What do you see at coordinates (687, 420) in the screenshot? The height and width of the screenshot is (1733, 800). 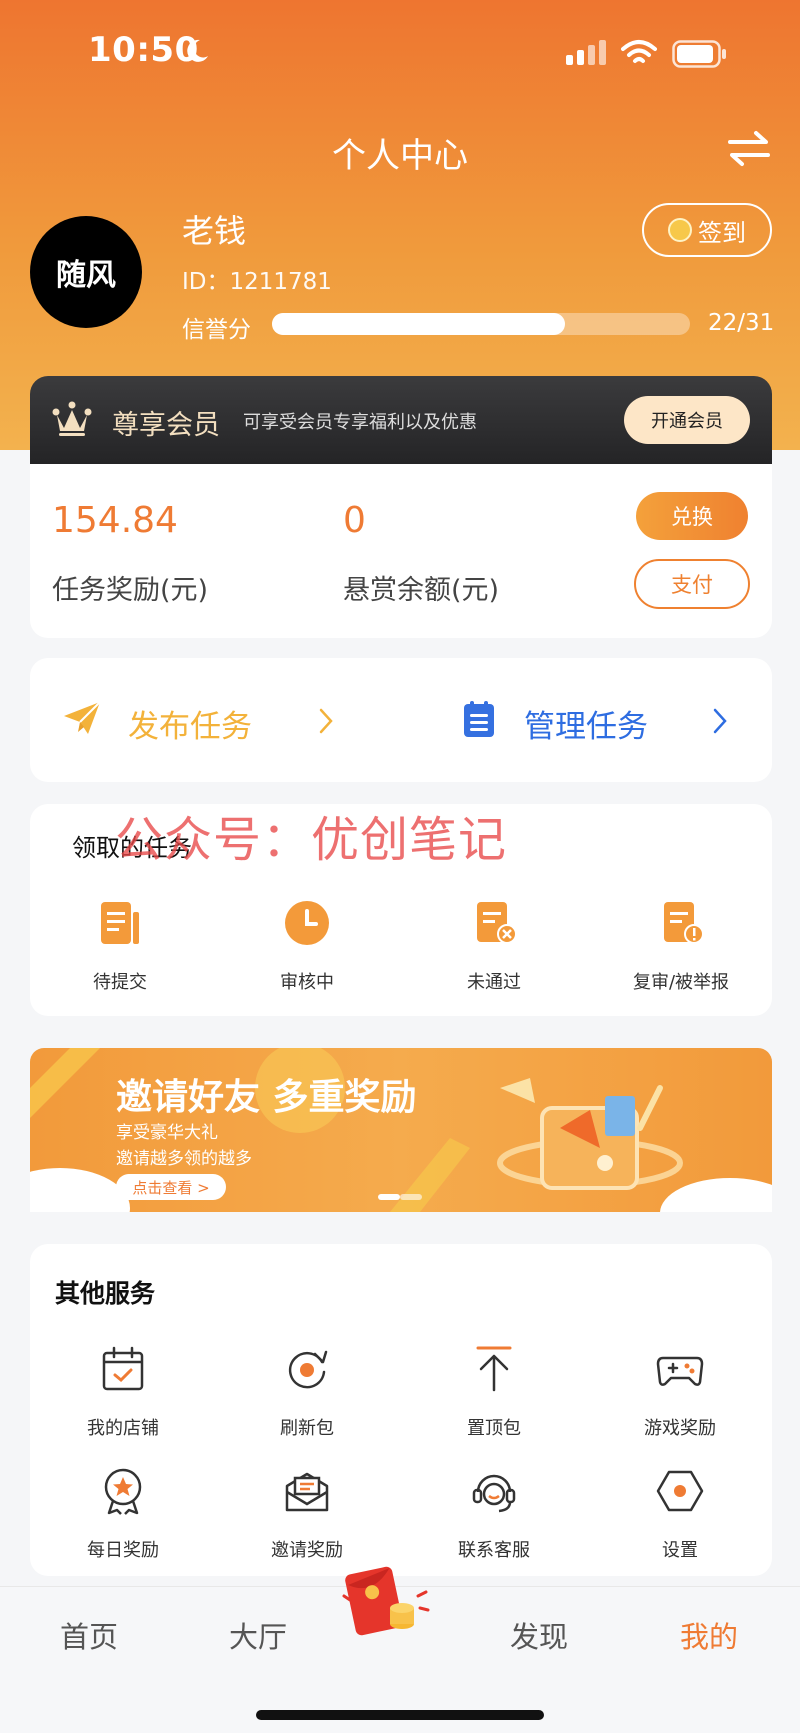 I see `open-vip-button: 开通会员` at bounding box center [687, 420].